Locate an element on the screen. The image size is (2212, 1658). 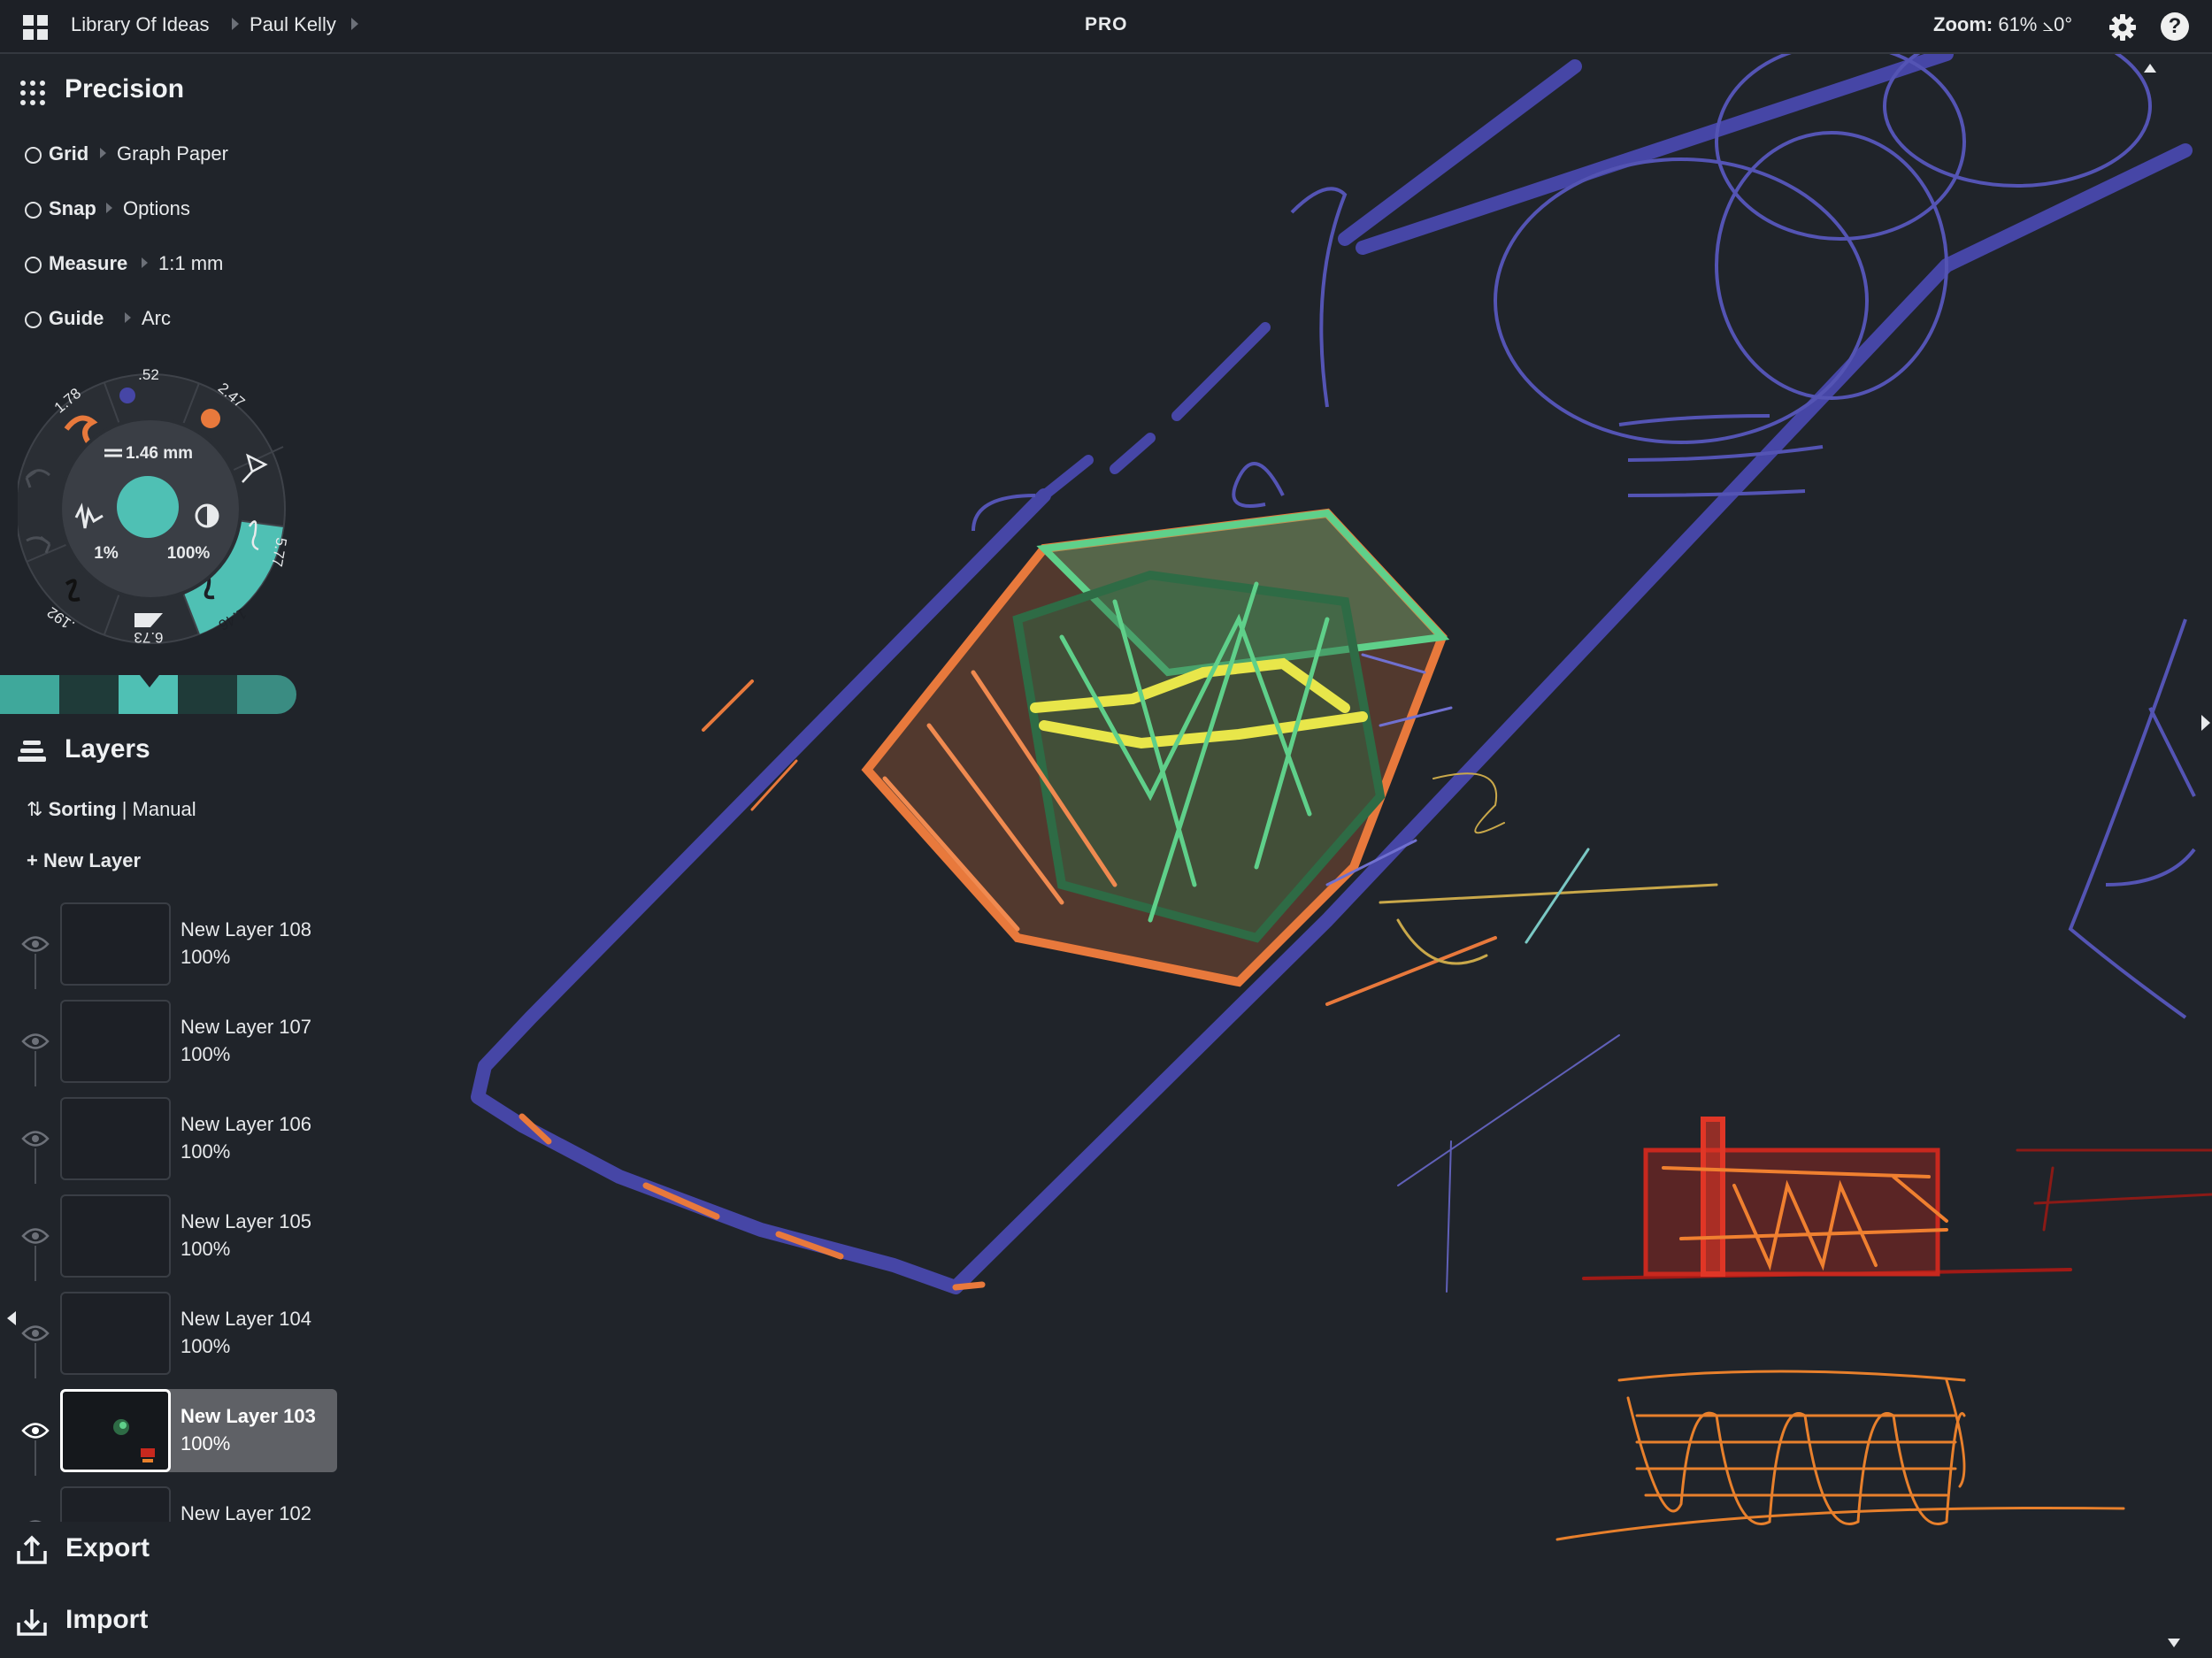
sorting-value: | Manual is located at coordinates (159, 809).